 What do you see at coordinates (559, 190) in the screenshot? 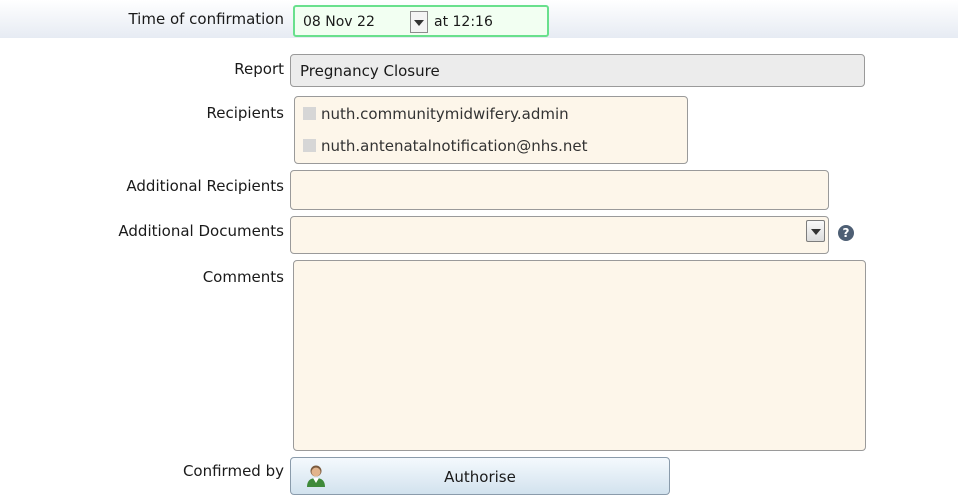
I see `additional-recipients-input` at bounding box center [559, 190].